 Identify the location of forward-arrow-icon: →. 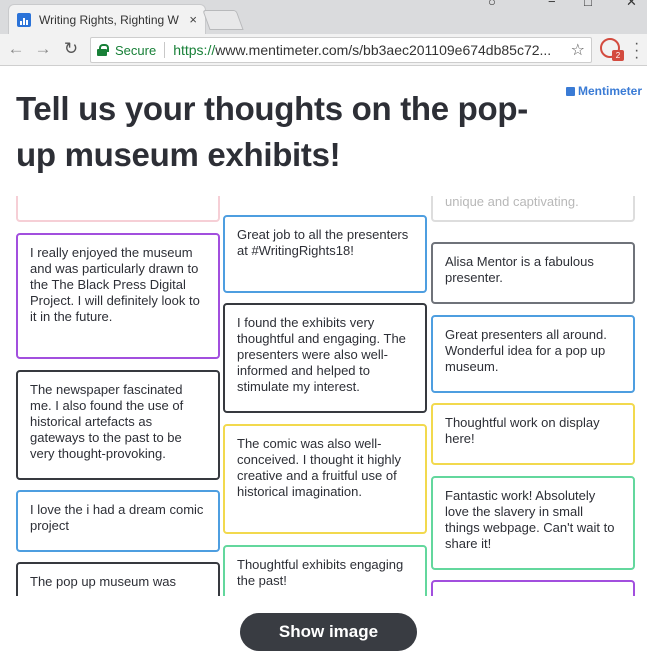
(43, 49).